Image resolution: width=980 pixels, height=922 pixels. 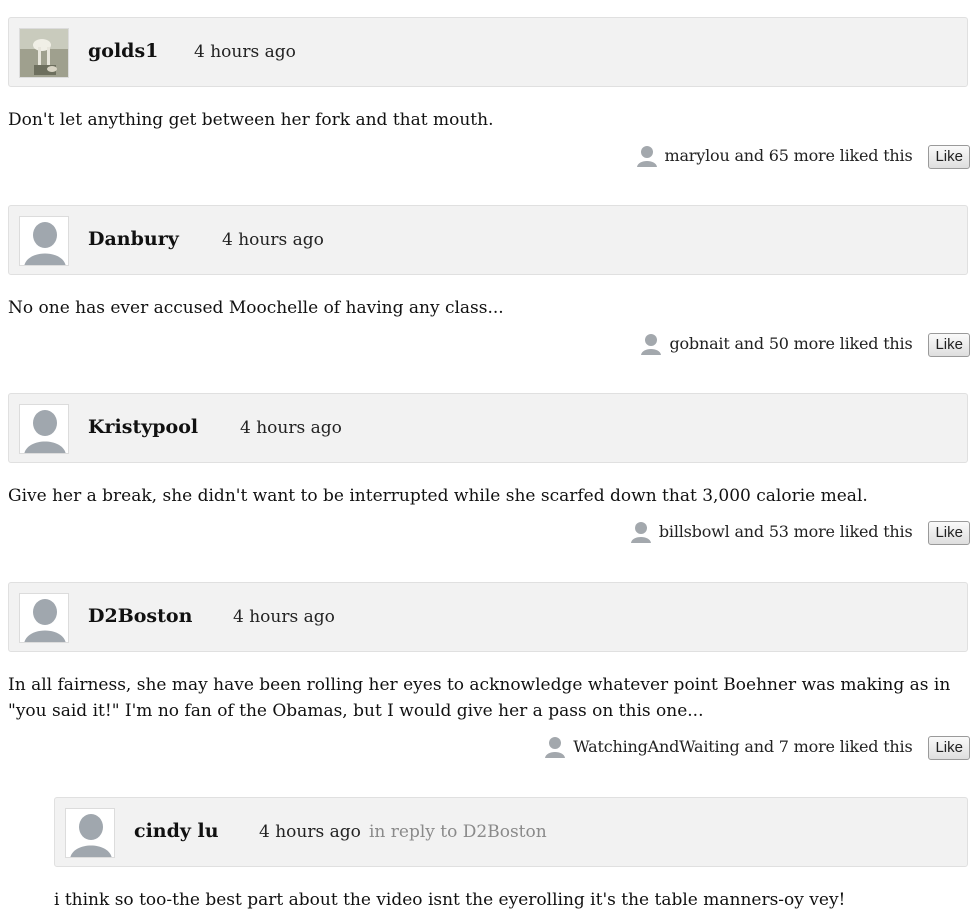 I want to click on comment-username: cindy lu, so click(x=176, y=831).